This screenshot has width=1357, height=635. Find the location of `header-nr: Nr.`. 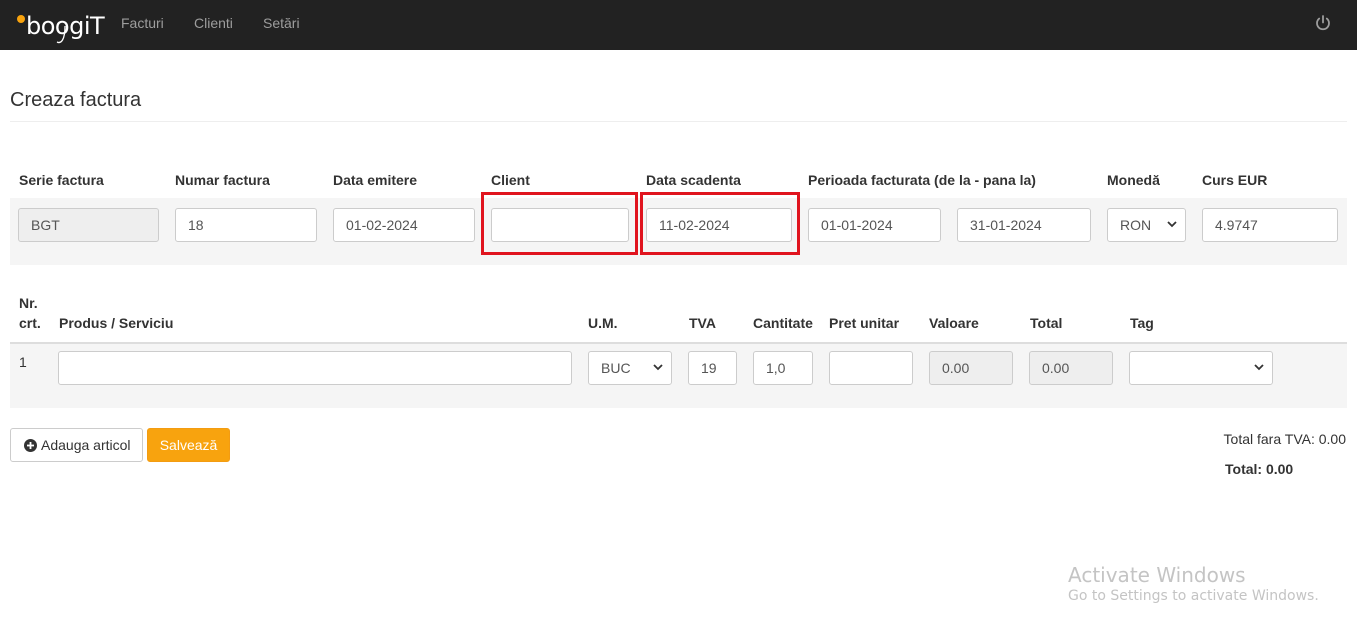

header-nr: Nr. is located at coordinates (28, 303).